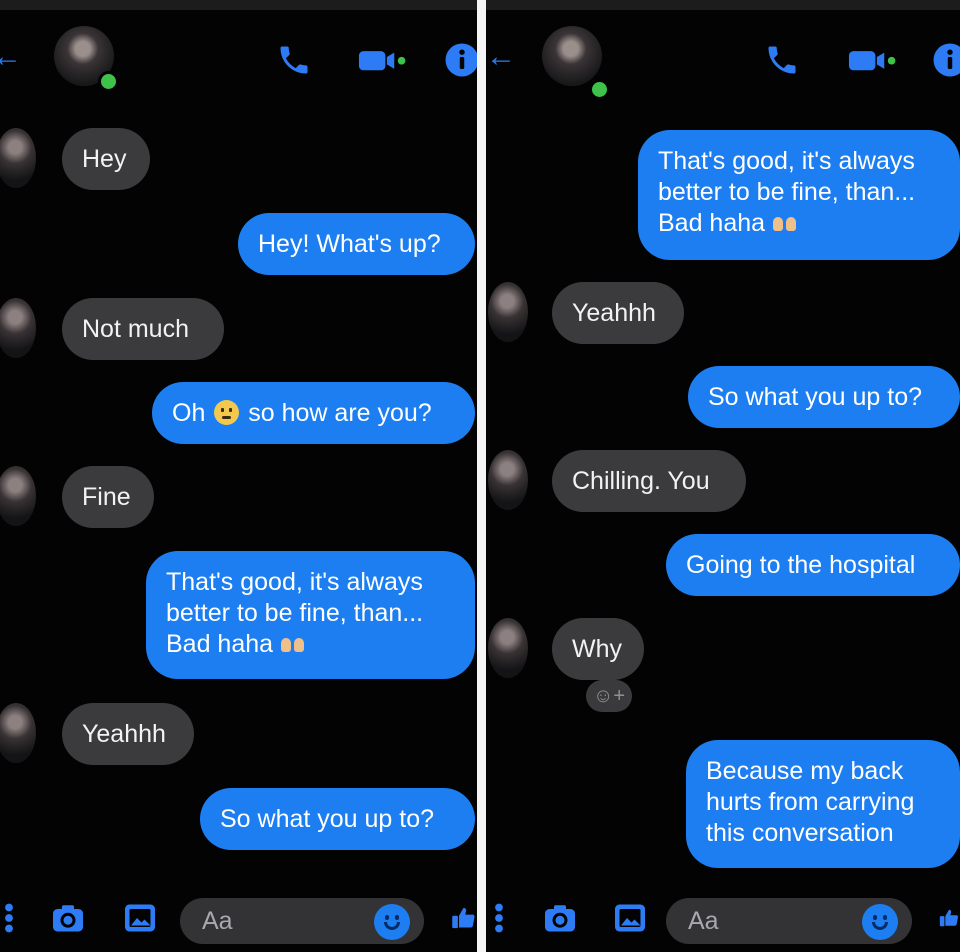 This screenshot has height=952, width=960. I want to click on message-text: Oh, so click(189, 413).